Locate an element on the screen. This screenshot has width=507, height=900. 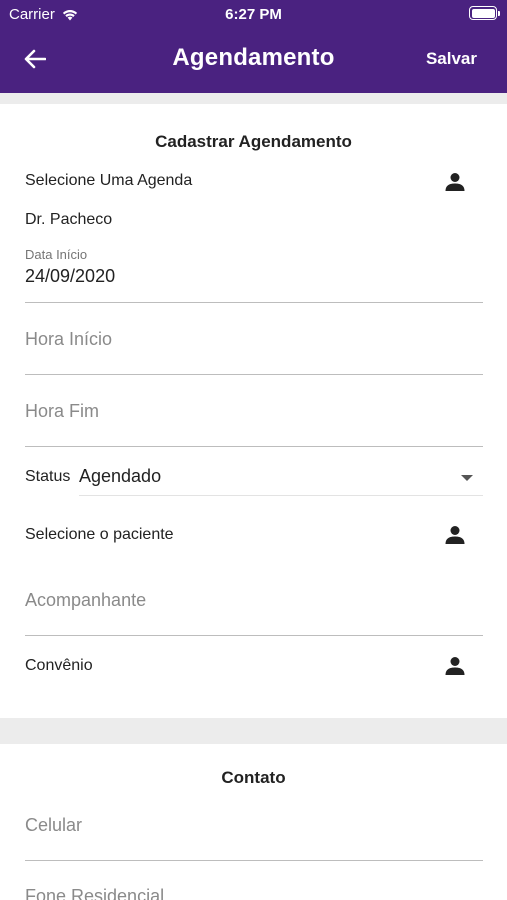
status-select-value: Agendado is located at coordinates (120, 476).